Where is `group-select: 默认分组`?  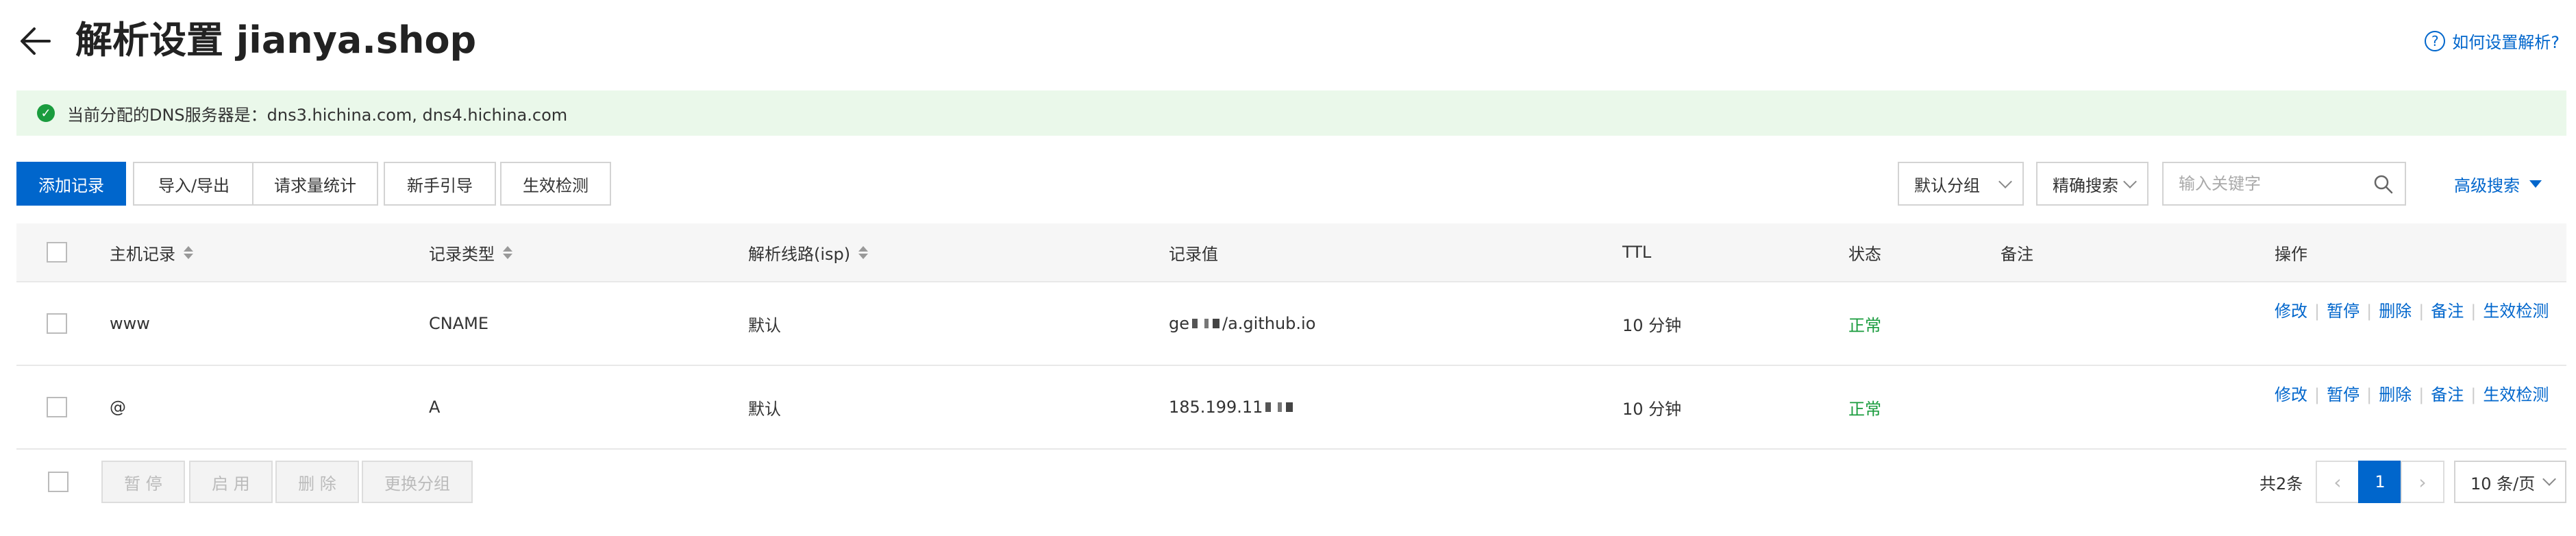
group-select: 默认分组 is located at coordinates (1961, 184).